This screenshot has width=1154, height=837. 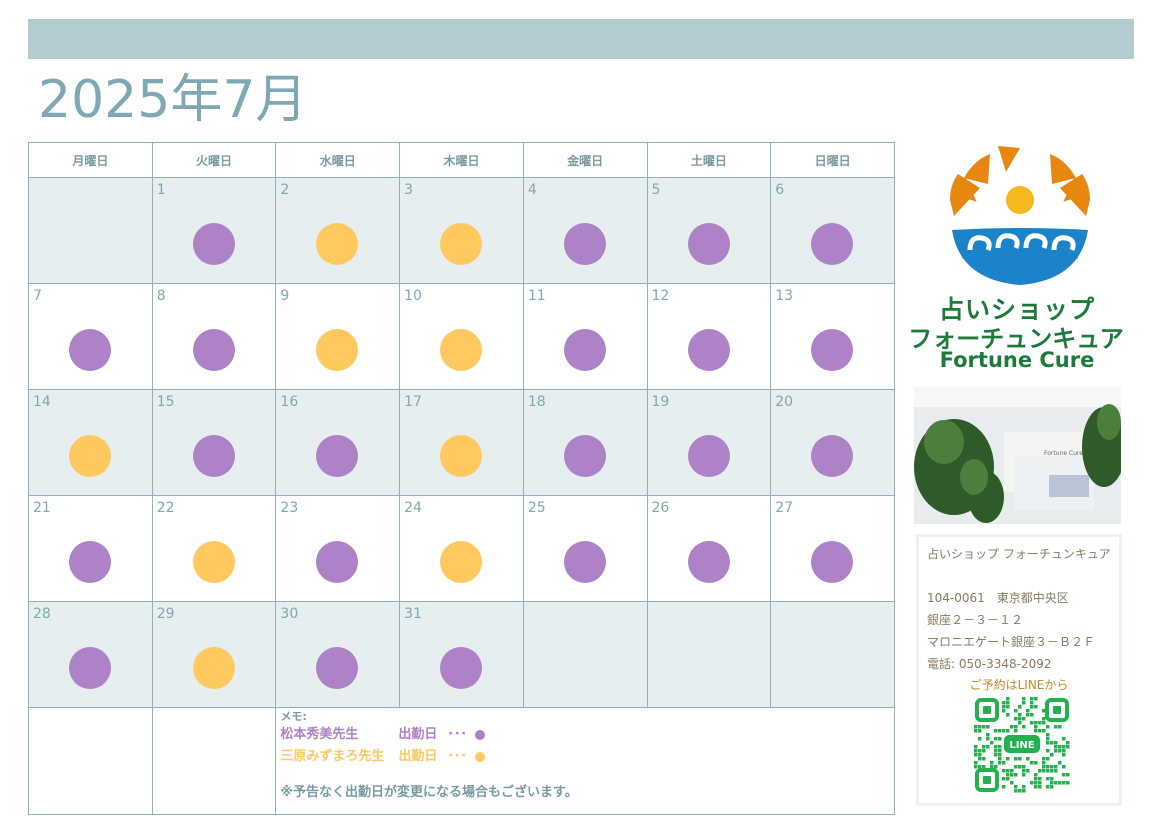 I want to click on day-number: 9, so click(x=285, y=296).